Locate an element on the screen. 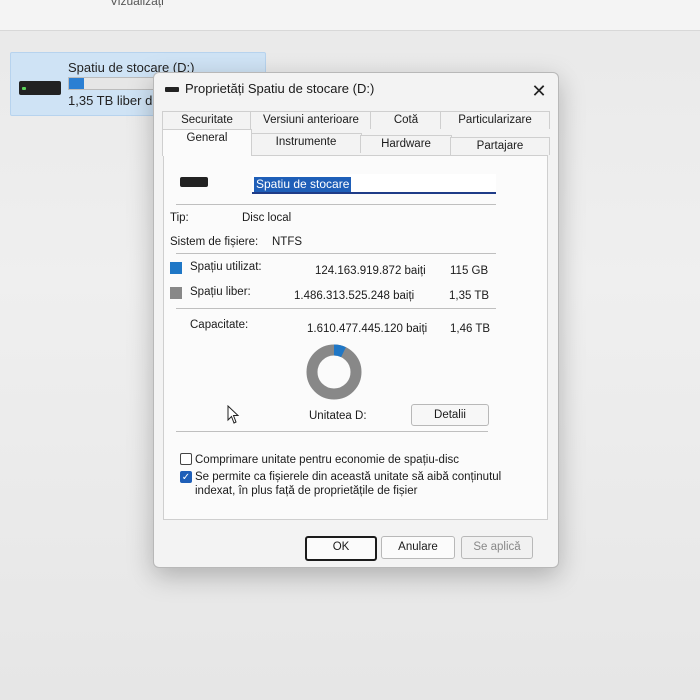  used-space-bytes: 124.163.919.872 baiți is located at coordinates (370, 271).